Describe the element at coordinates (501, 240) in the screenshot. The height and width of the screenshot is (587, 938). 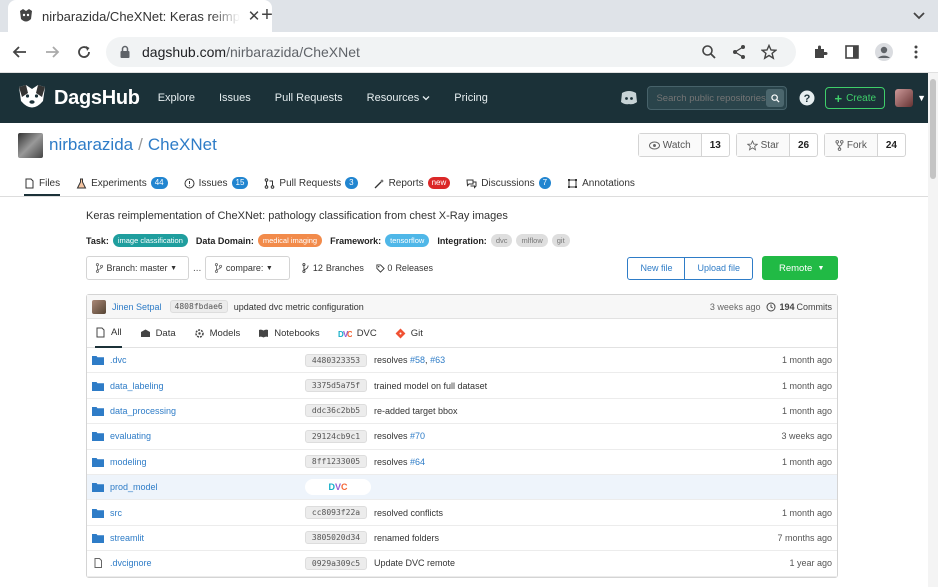
I see `integration-tag: dvc` at that location.